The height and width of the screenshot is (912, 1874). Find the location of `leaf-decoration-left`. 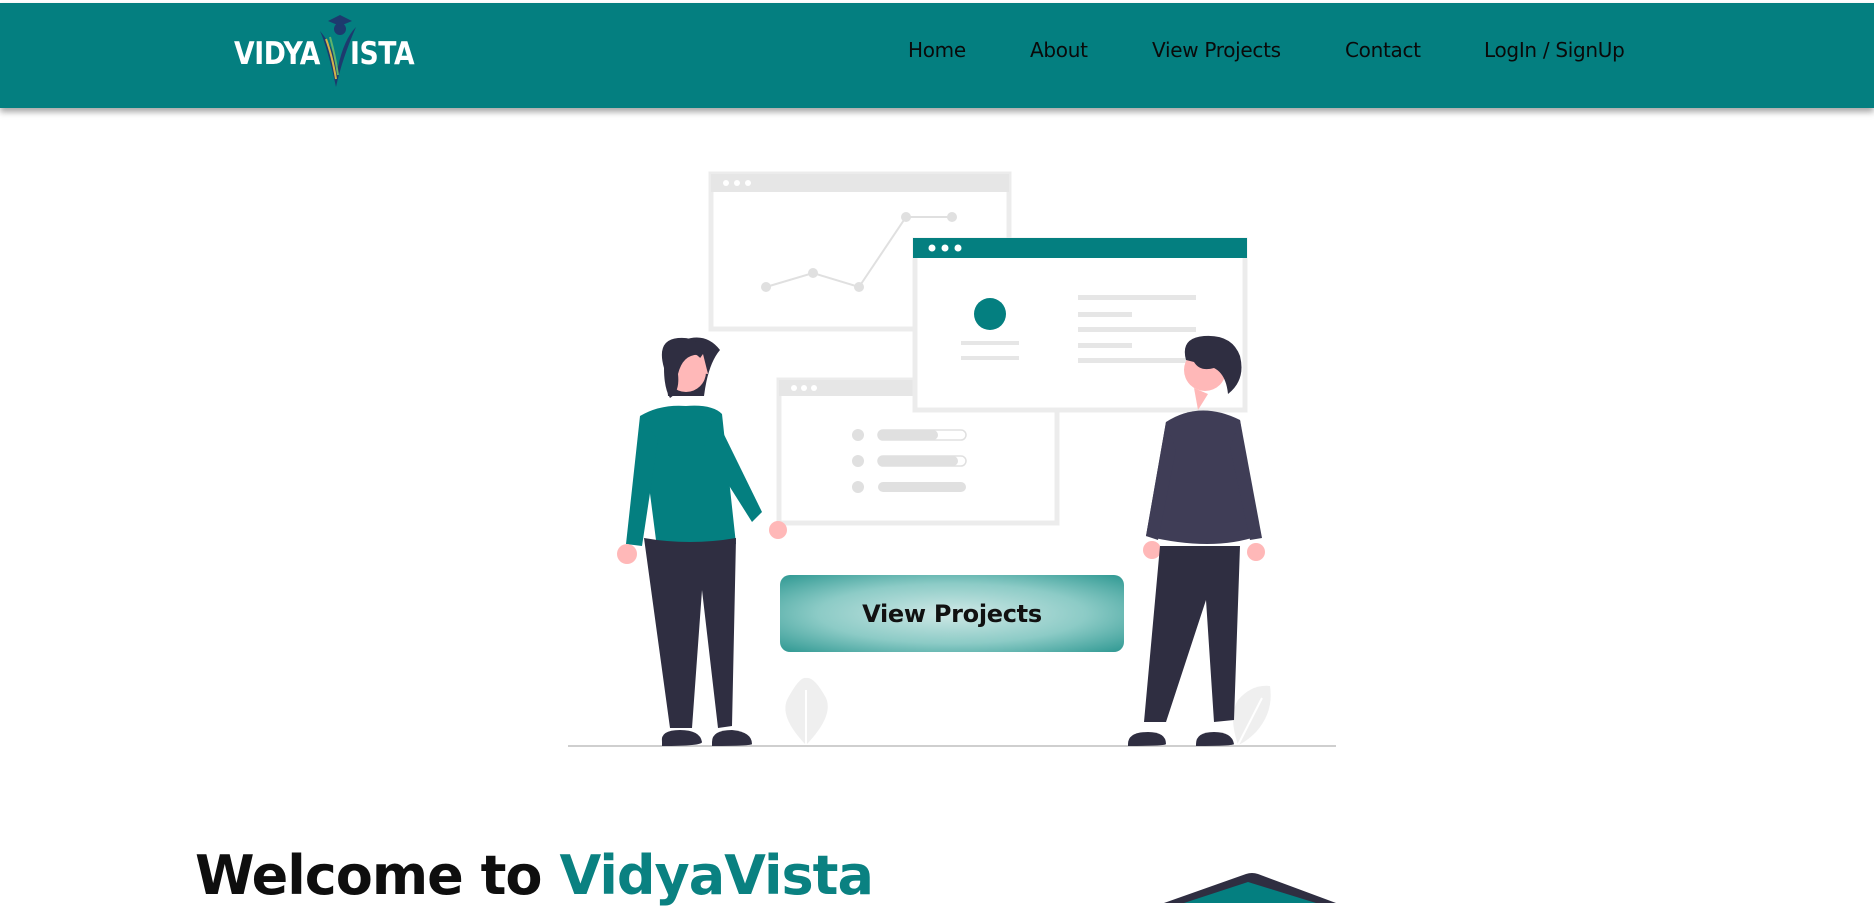

leaf-decoration-left is located at coordinates (806, 711).